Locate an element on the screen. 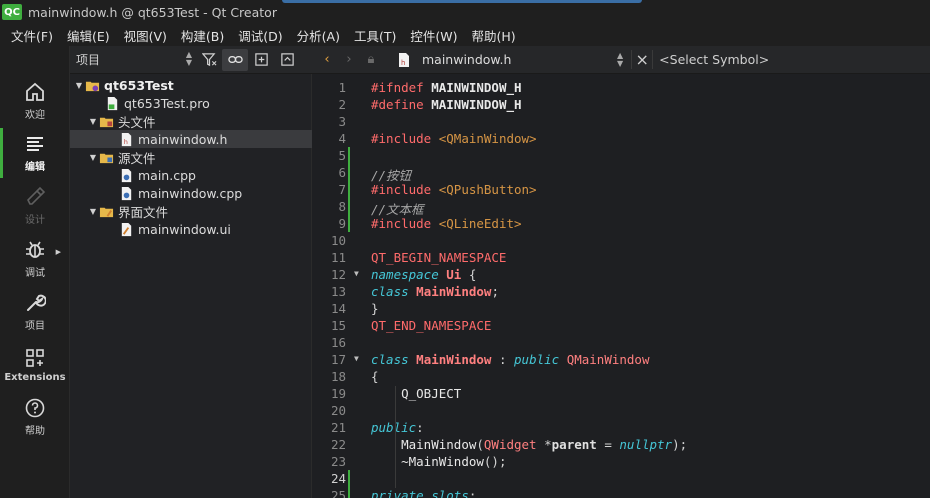  menu-tools: 工具(T) is located at coordinates (375, 35).